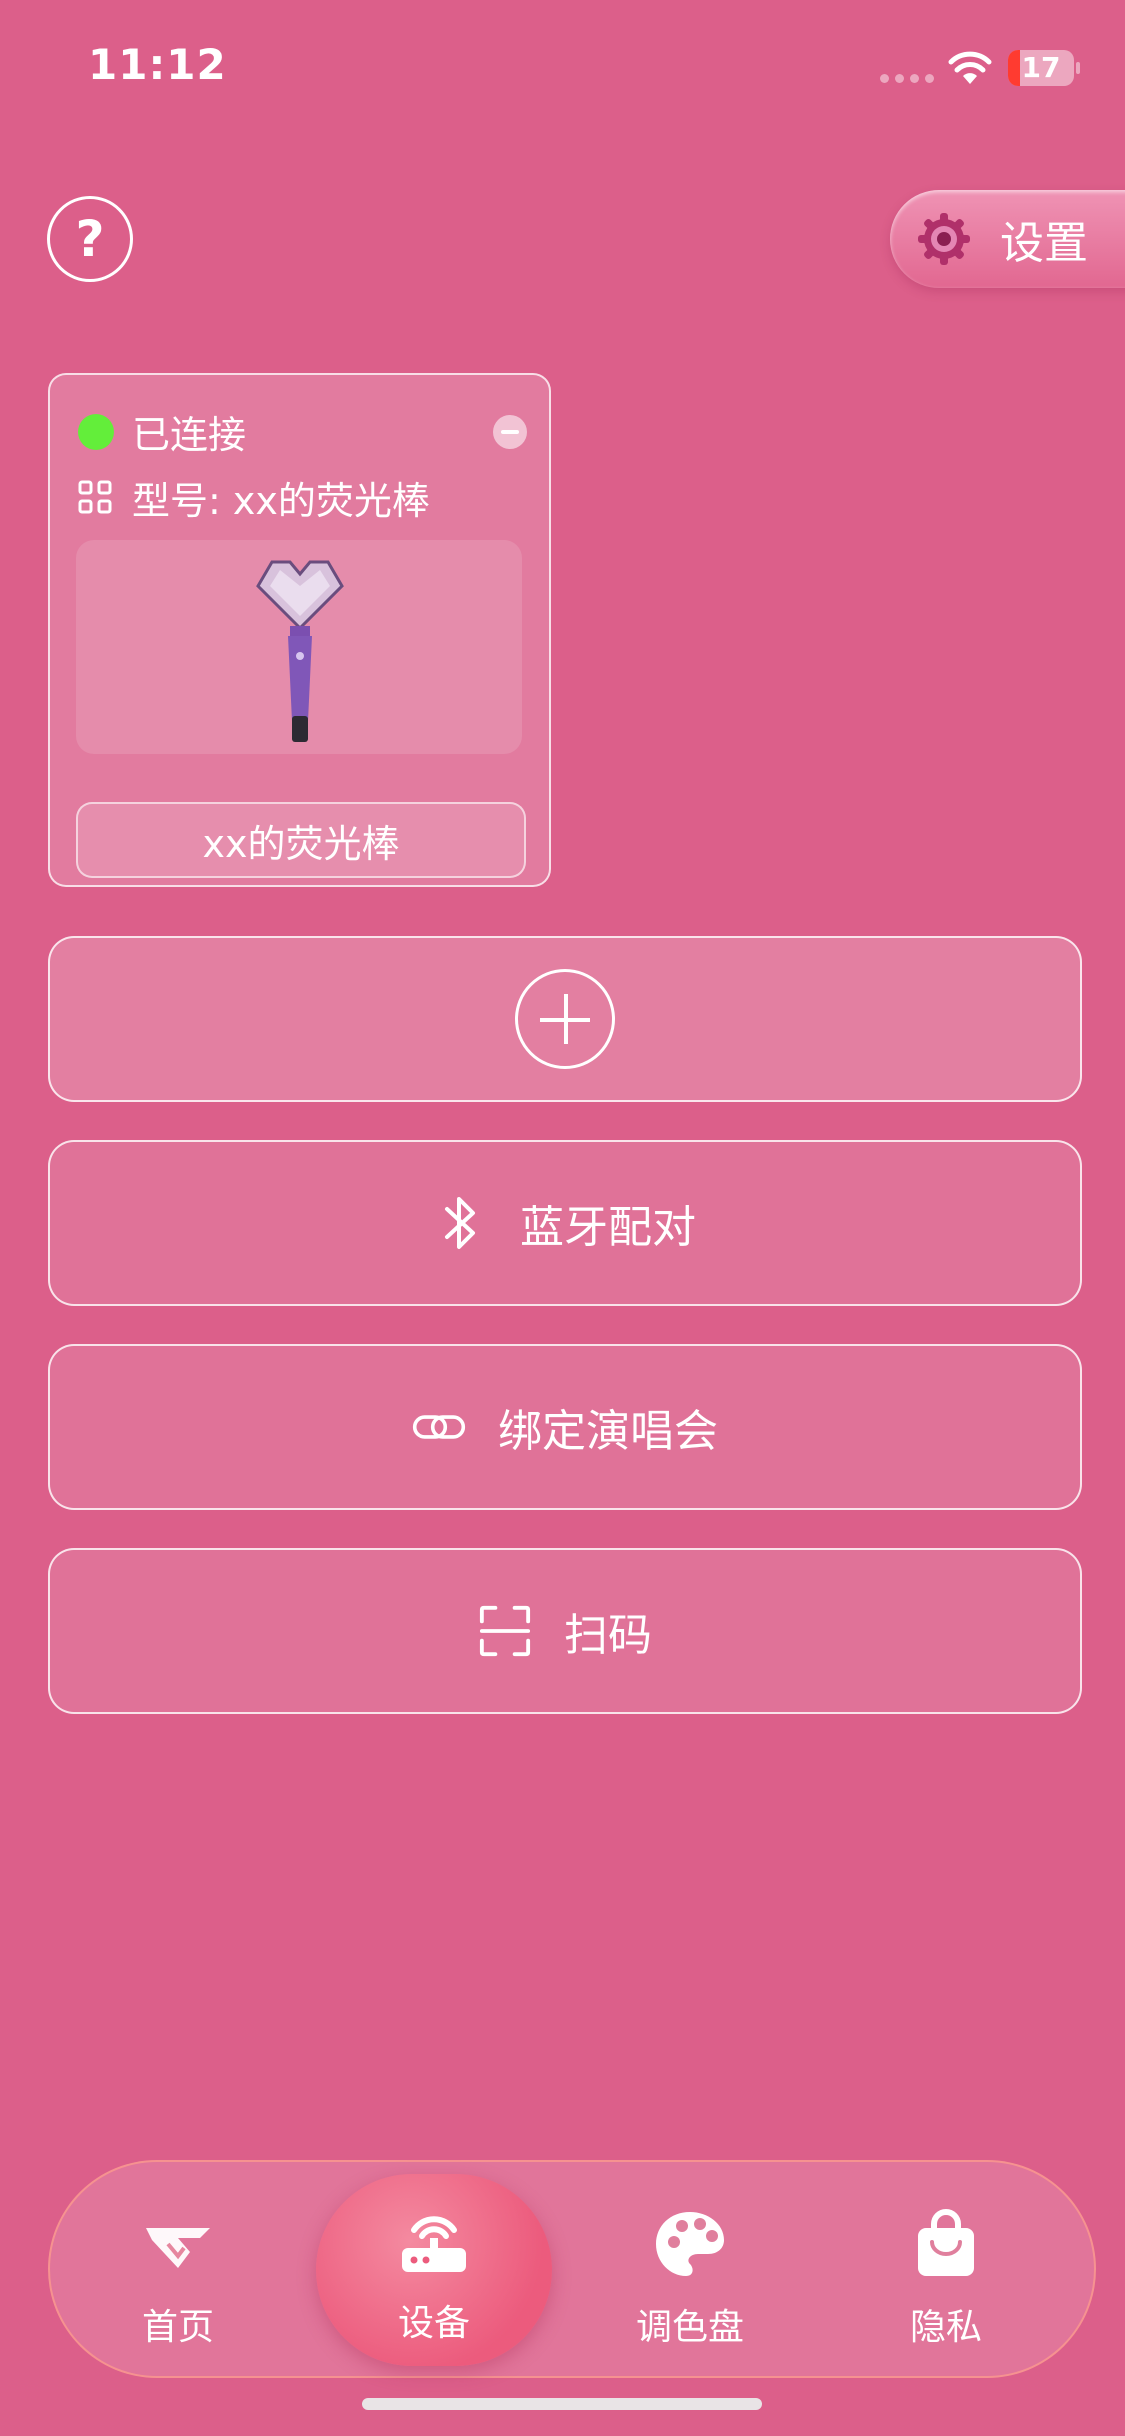 The width and height of the screenshot is (1125, 2436). Describe the element at coordinates (907, 78) in the screenshot. I see `cellular-signal-icon` at that location.